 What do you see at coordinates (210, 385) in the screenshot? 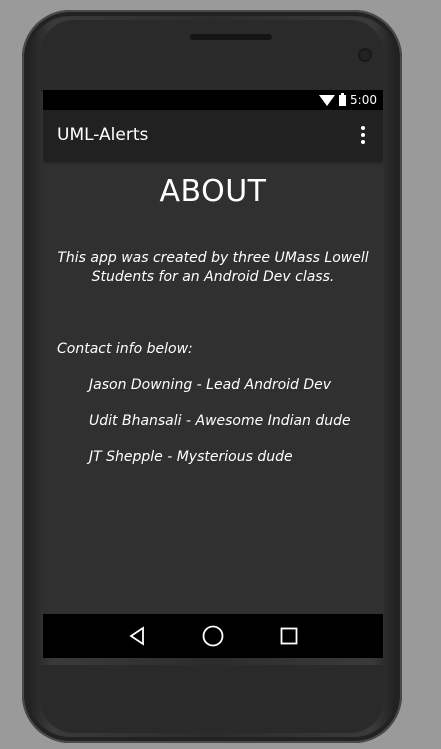
I see `list-item: Jason Downing - Lead Android Dev` at bounding box center [210, 385].